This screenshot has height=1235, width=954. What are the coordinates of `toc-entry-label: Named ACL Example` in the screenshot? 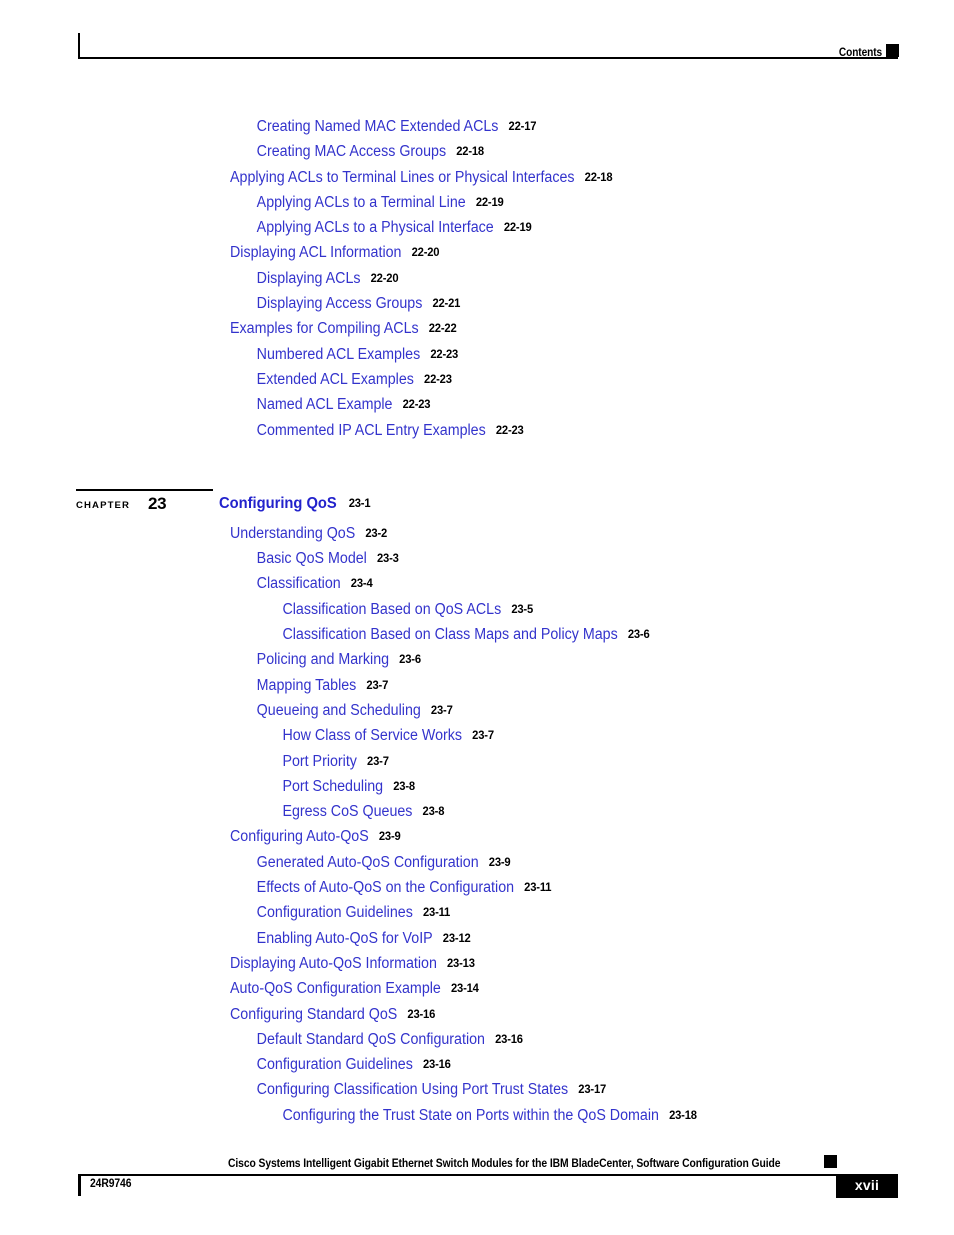 It's located at (324, 405).